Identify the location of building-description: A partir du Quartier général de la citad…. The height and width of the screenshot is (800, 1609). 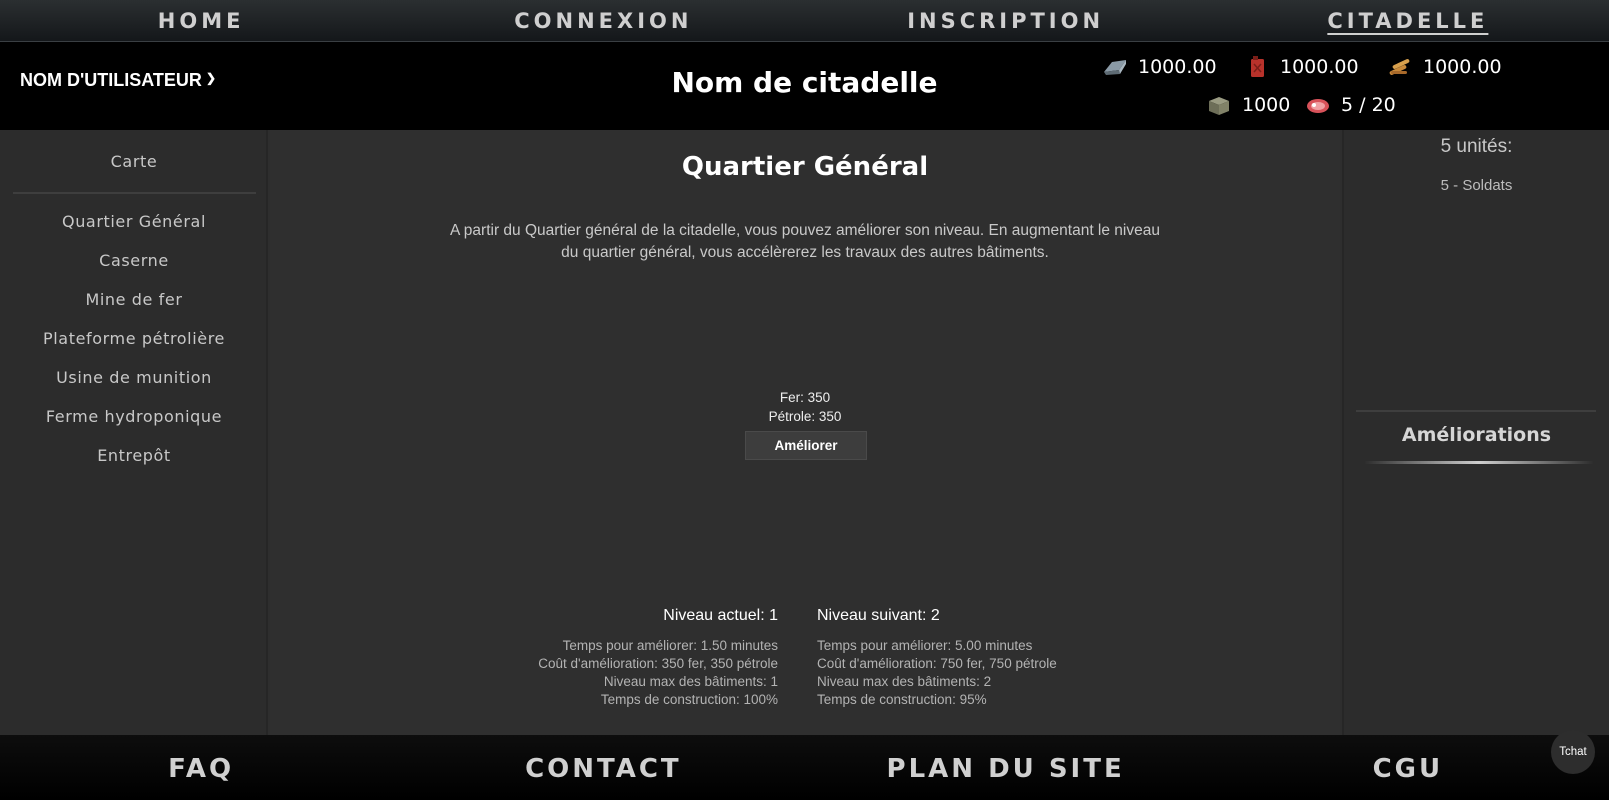
(805, 241).